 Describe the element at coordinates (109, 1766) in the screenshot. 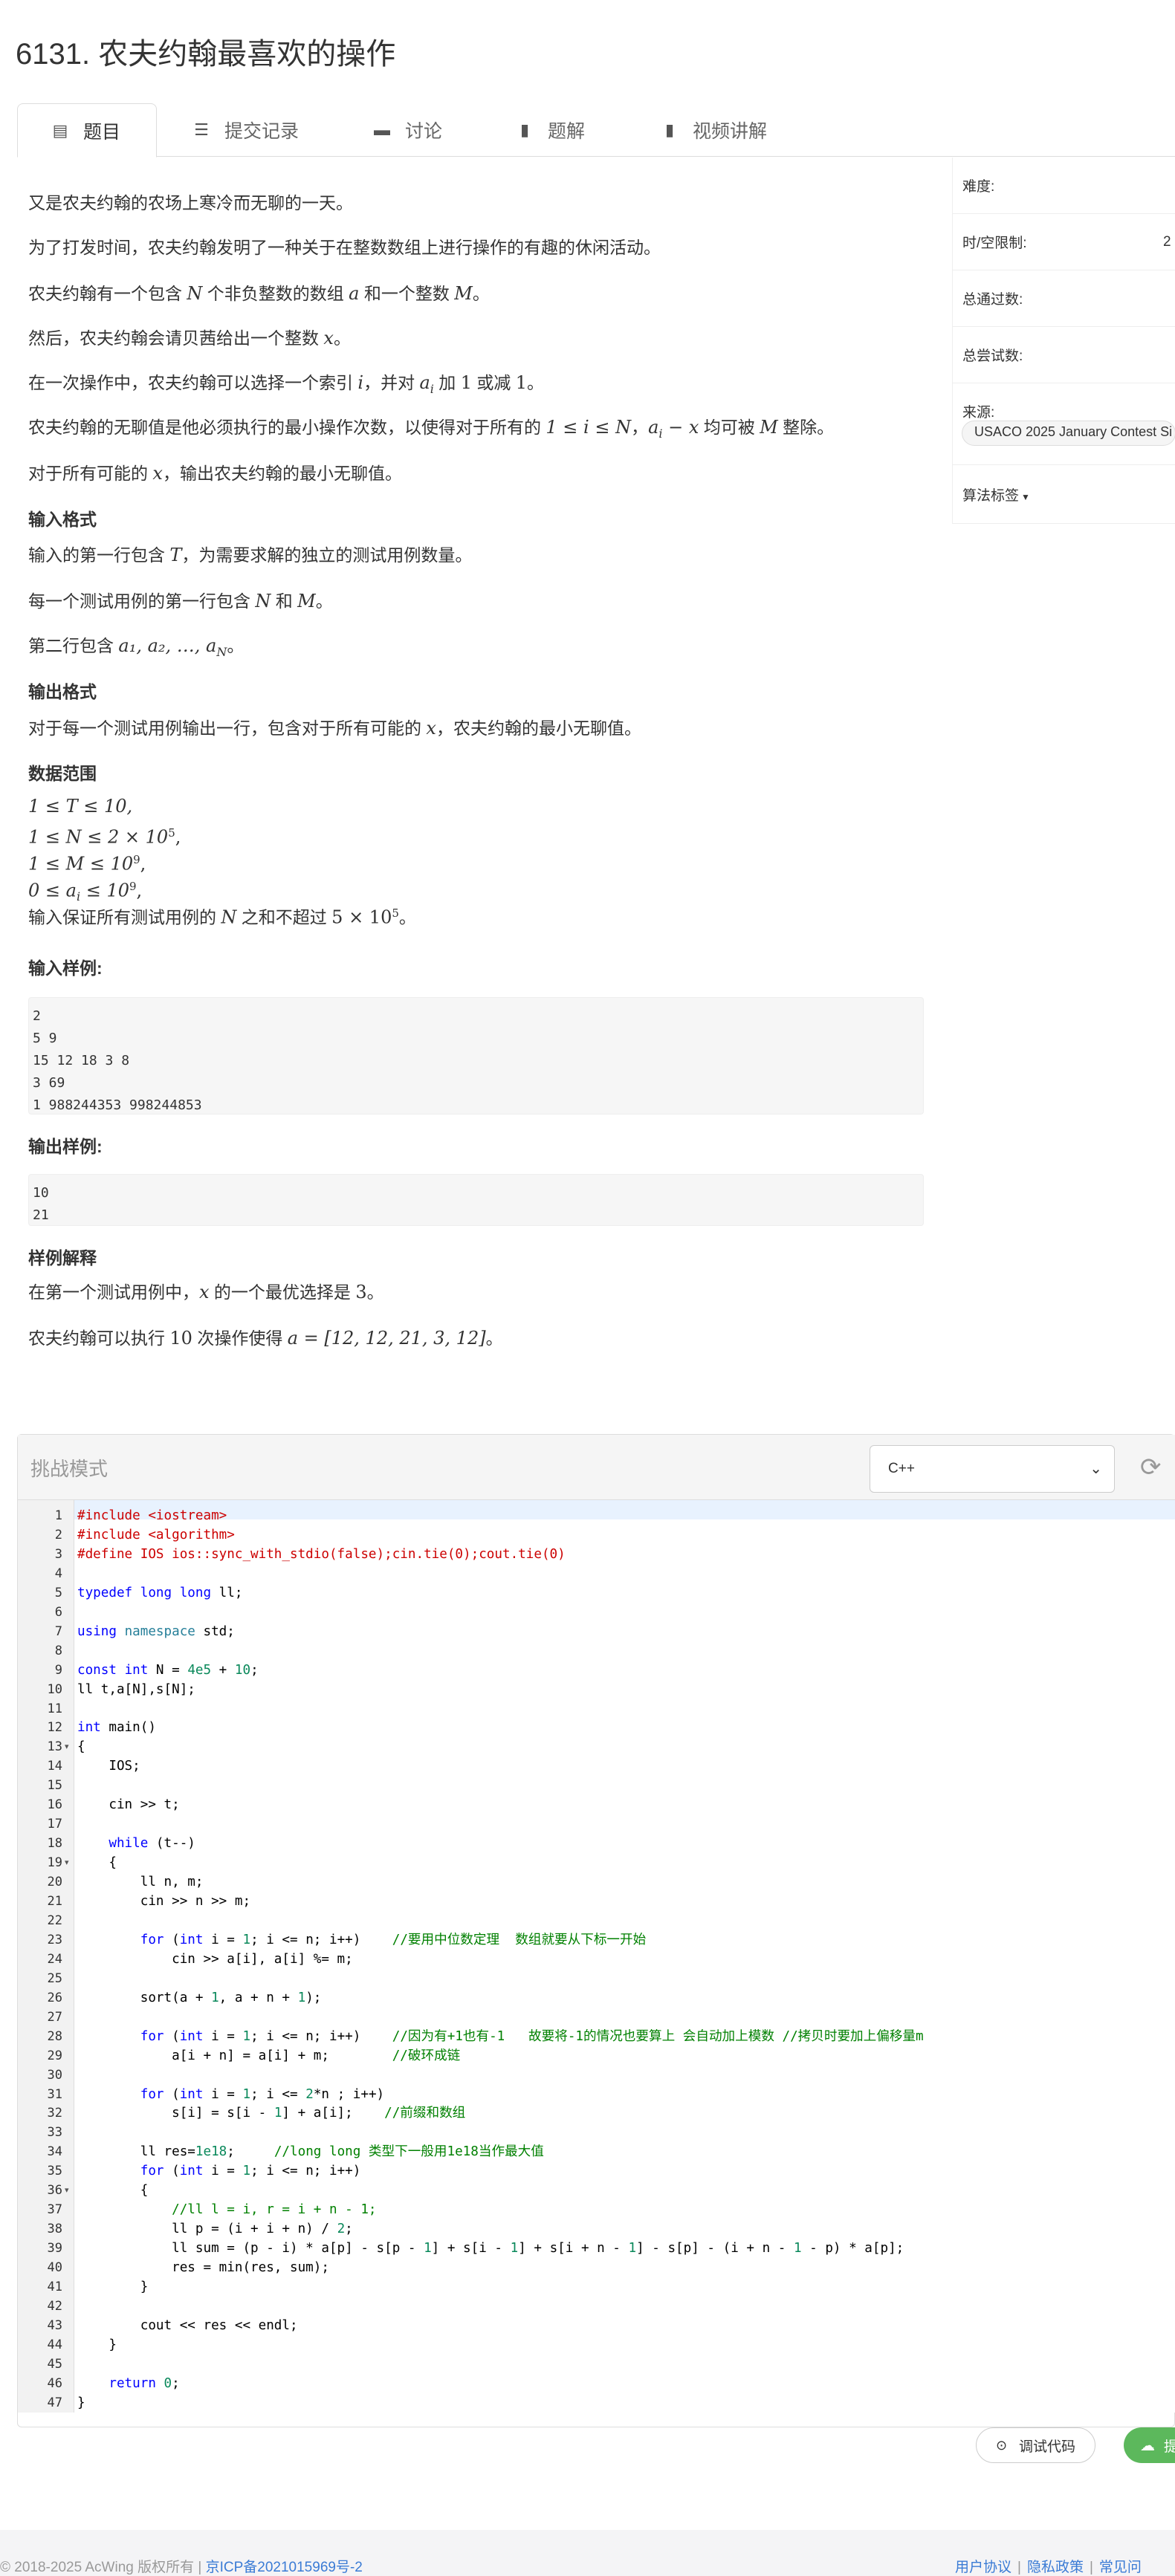

I see `code-line: IOS;` at that location.